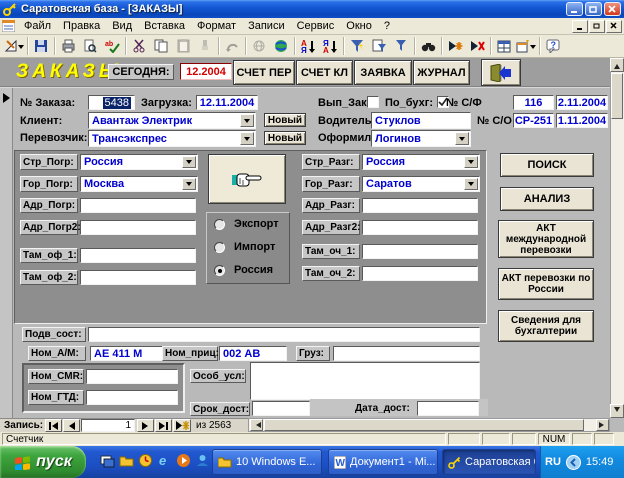  What do you see at coordinates (81, 26) in the screenshot?
I see `menu-edit: Правка` at bounding box center [81, 26].